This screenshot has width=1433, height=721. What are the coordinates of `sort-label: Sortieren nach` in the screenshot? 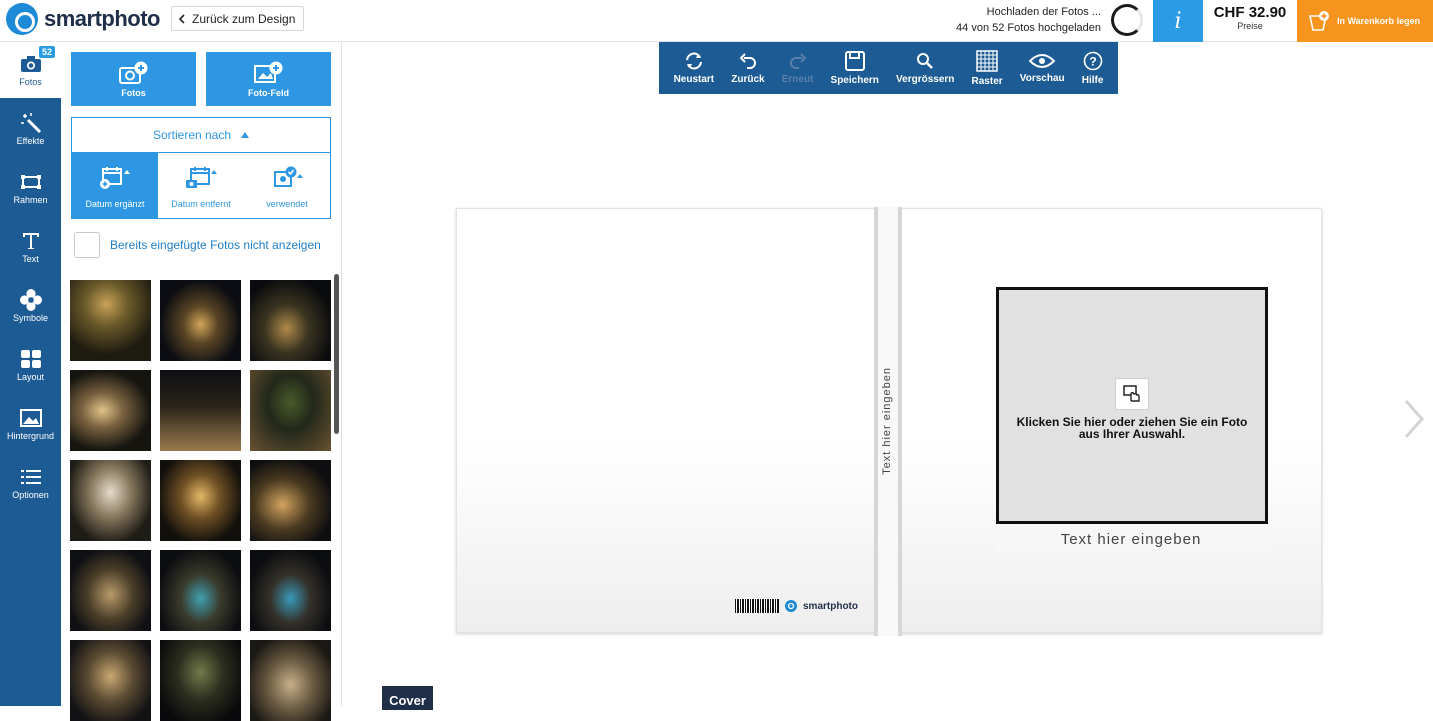 It's located at (192, 135).